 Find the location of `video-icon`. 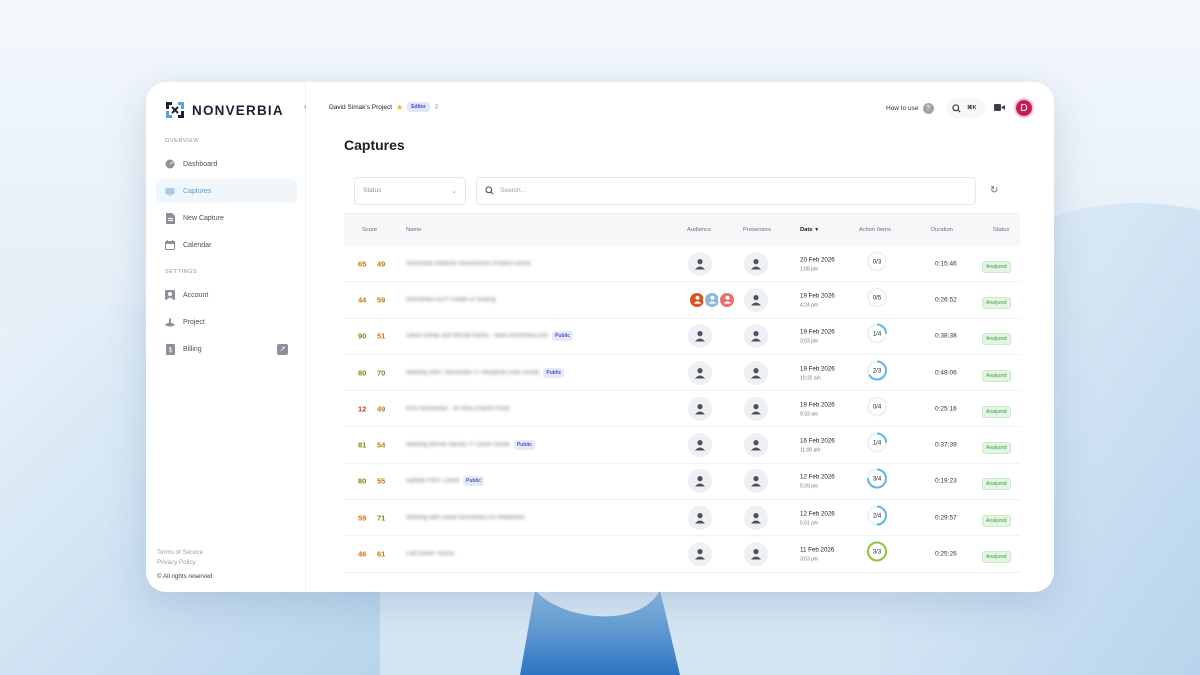

video-icon is located at coordinates (999, 107).